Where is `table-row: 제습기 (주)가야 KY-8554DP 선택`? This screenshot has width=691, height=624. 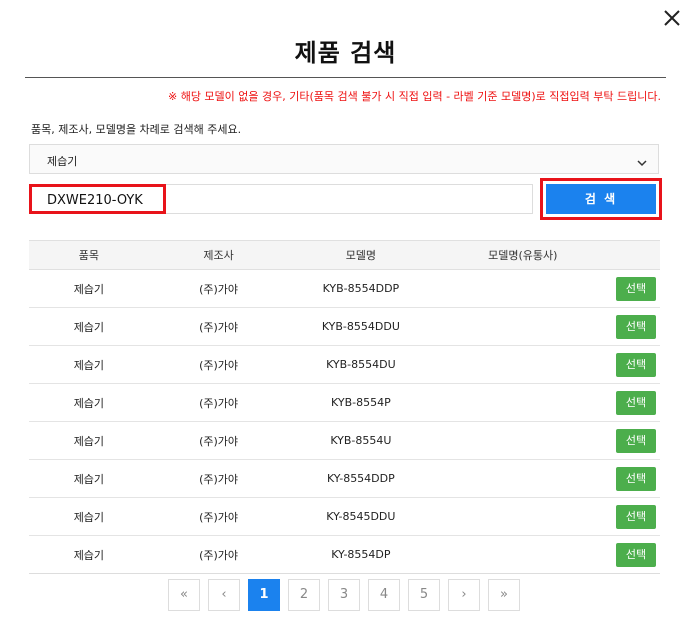
table-row: 제습기 (주)가야 KY-8554DP 선택 is located at coordinates (344, 554).